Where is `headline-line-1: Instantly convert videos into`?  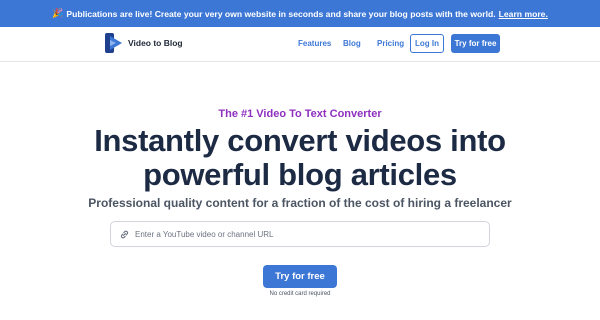 headline-line-1: Instantly convert videos into is located at coordinates (300, 140).